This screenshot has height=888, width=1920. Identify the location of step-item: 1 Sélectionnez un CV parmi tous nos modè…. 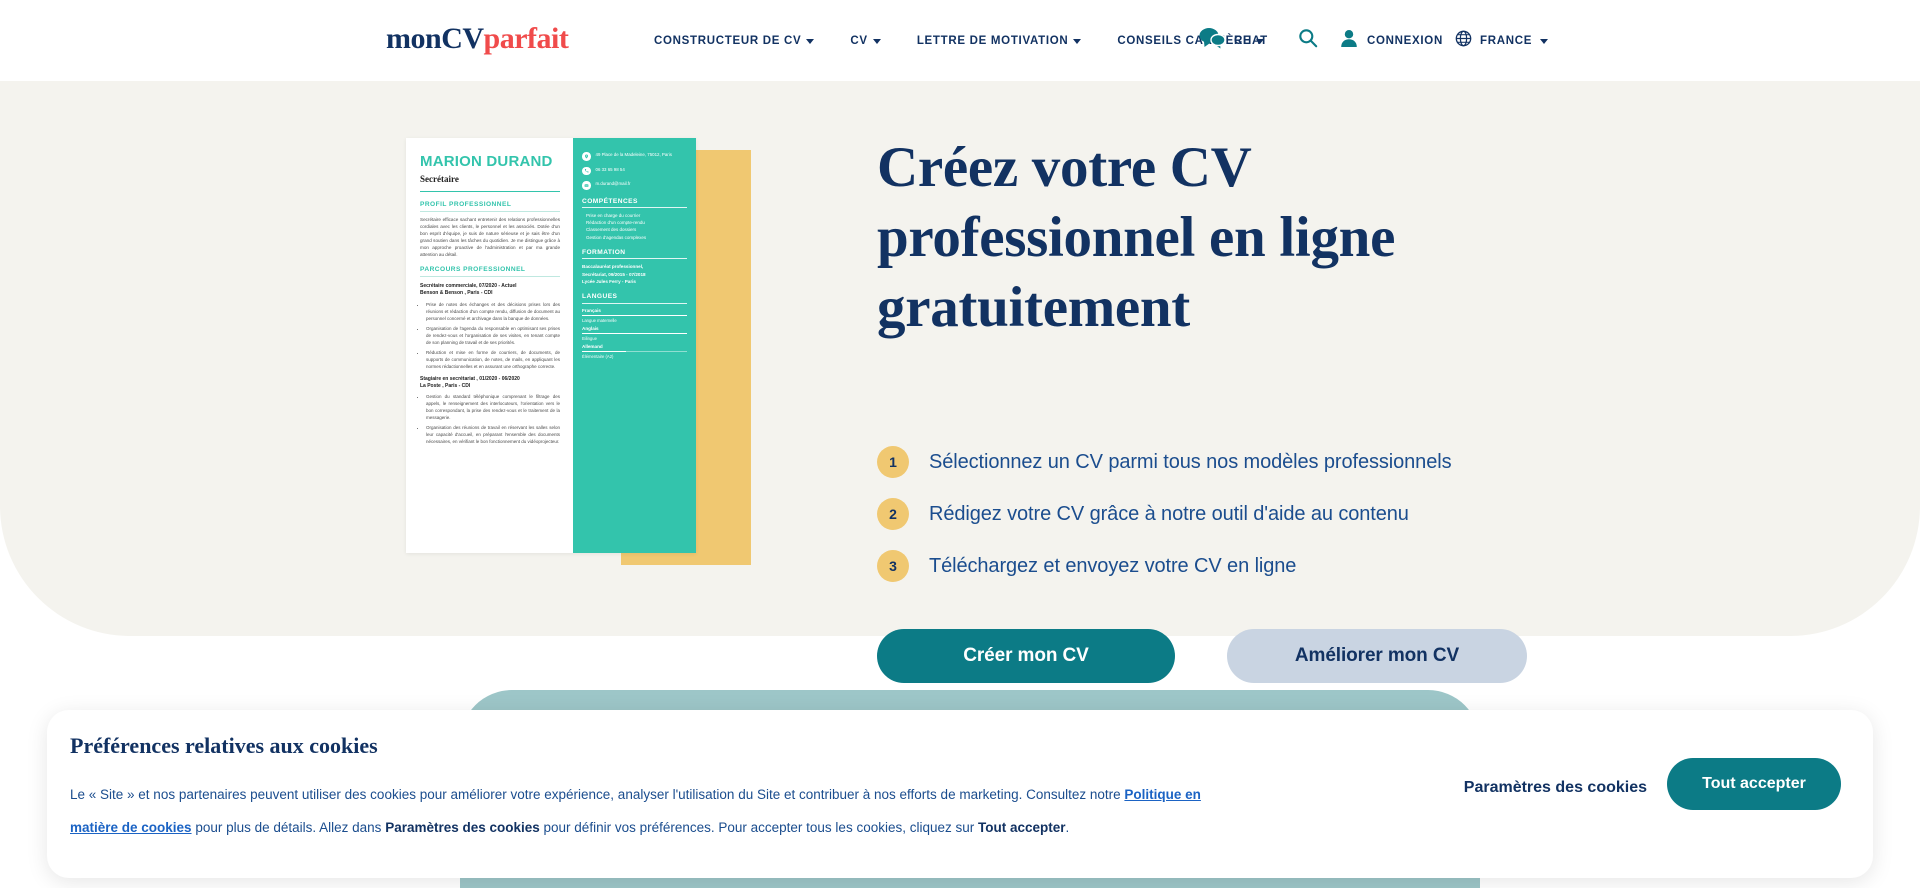
(1164, 462).